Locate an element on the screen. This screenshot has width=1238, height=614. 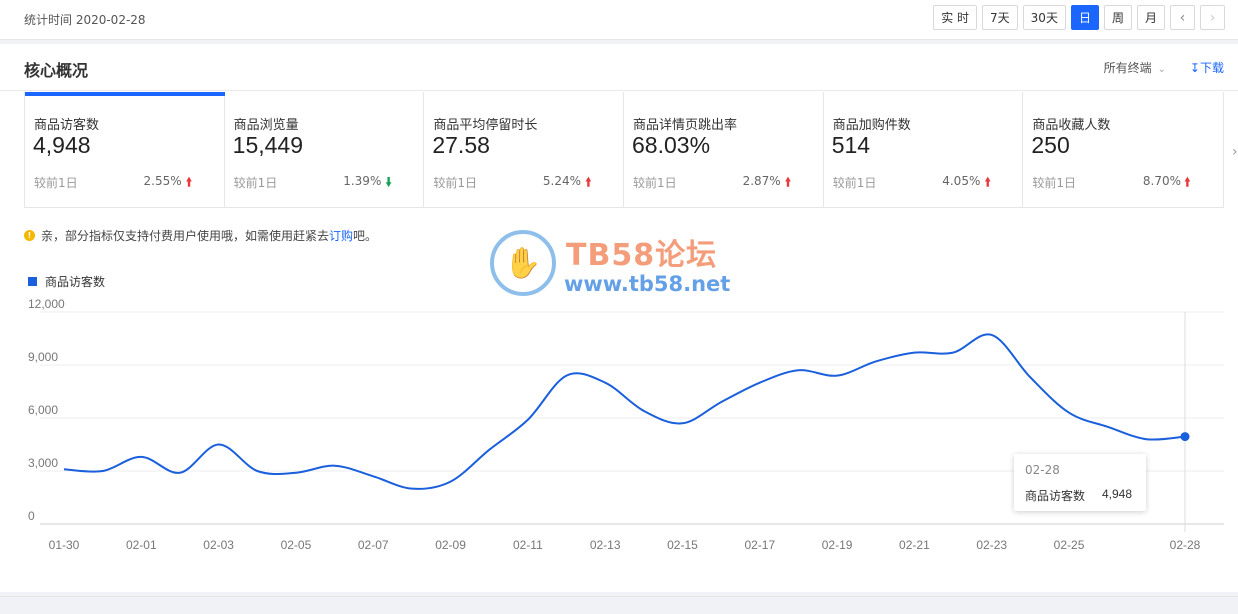
metric-card-favorites: 商品收藏人数 250 较前1日 8.70% 🠙 is located at coordinates (1123, 150).